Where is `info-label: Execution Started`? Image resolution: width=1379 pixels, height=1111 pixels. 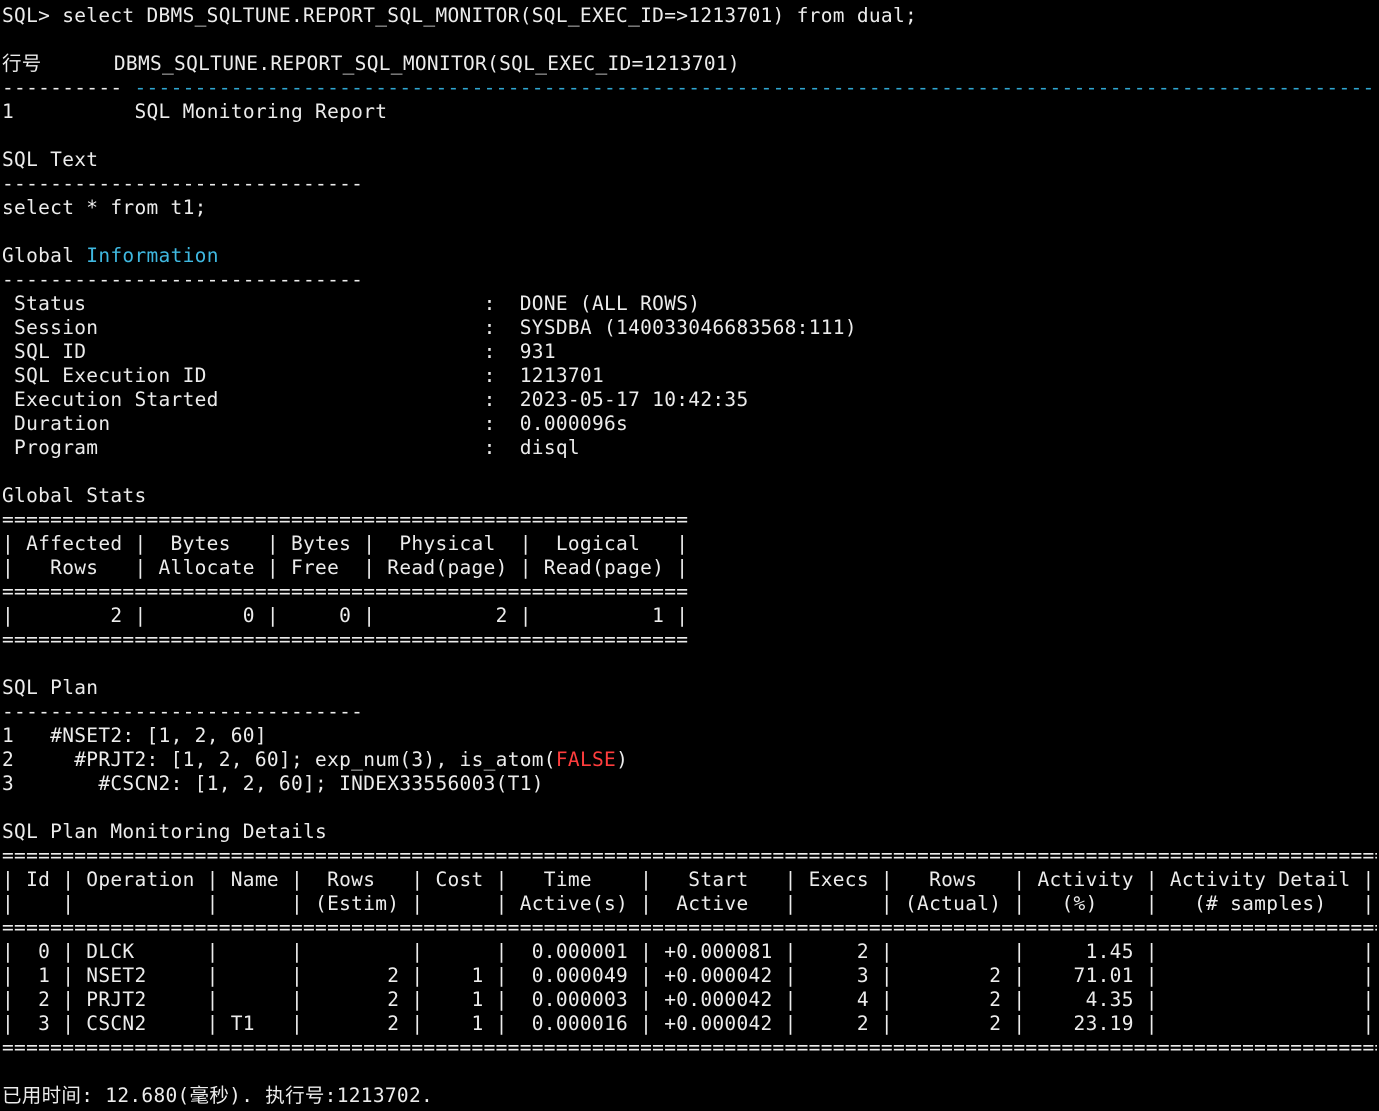 info-label: Execution Started is located at coordinates (110, 399).